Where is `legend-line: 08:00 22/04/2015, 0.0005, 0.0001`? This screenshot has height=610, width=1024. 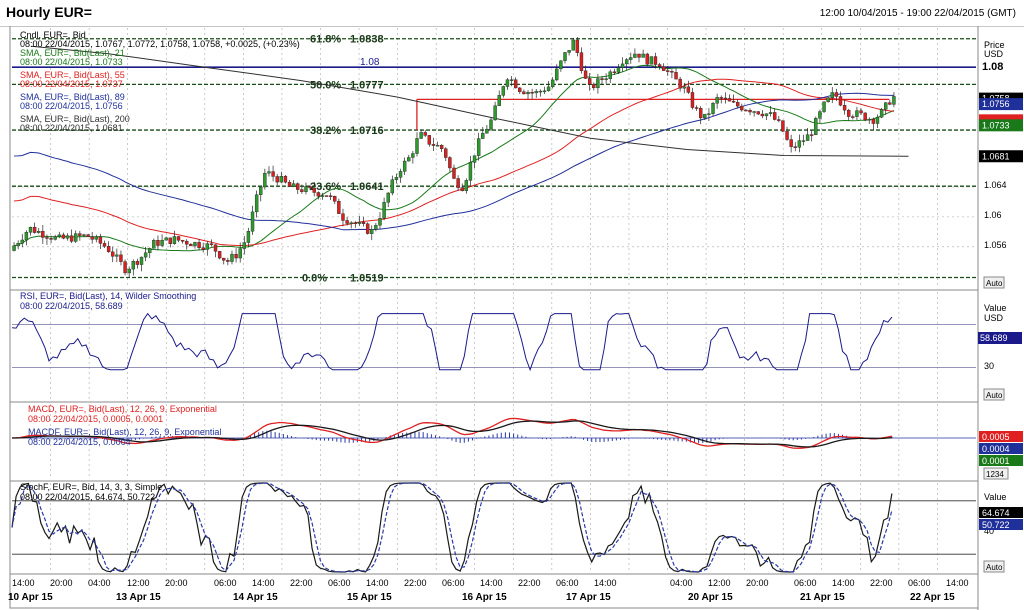 legend-line: 08:00 22/04/2015, 0.0005, 0.0001 is located at coordinates (95, 419).